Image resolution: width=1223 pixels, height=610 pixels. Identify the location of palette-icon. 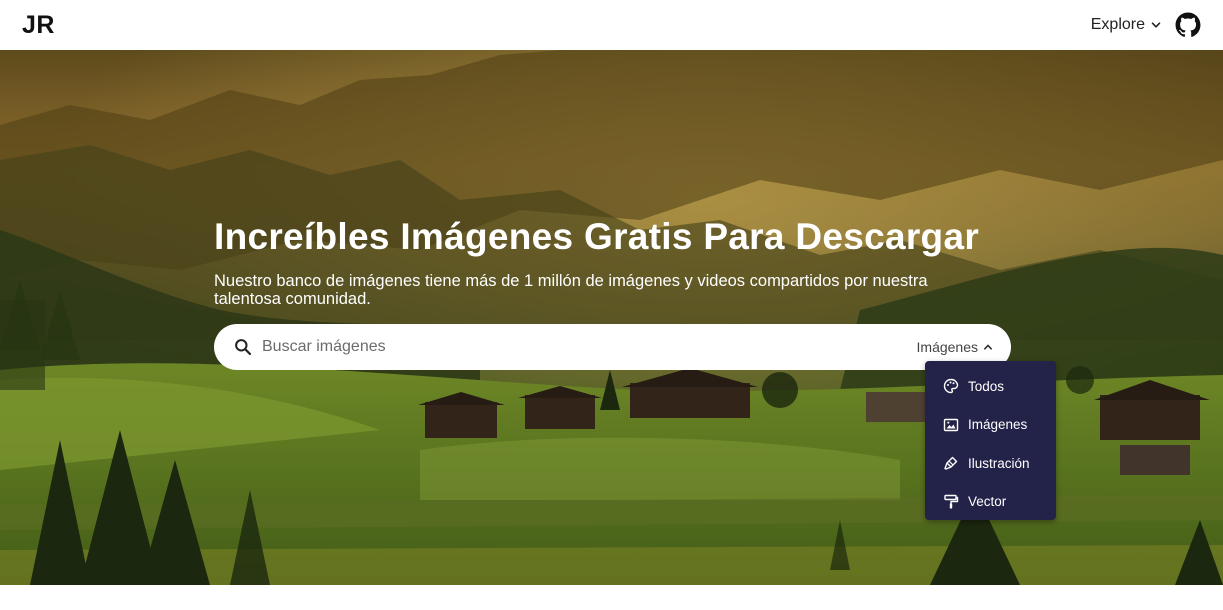
(951, 386).